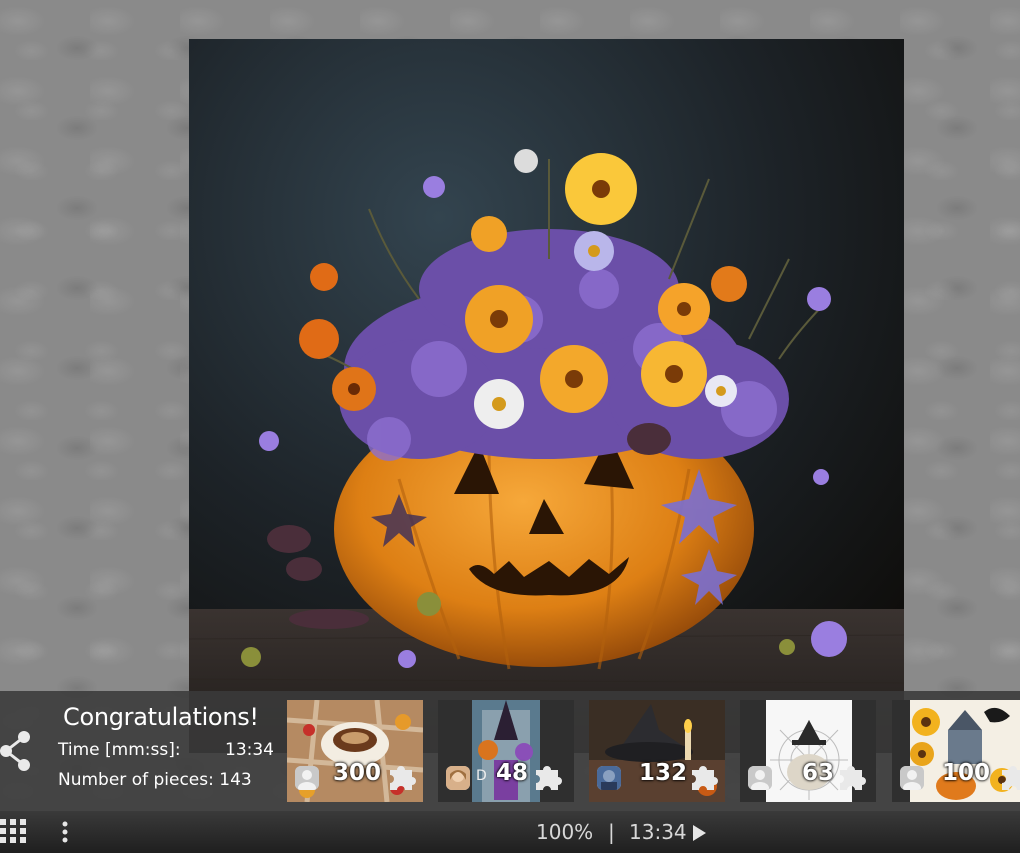 The height and width of the screenshot is (853, 1020). What do you see at coordinates (808, 751) in the screenshot?
I see `suggested-puzzle-4: 63` at bounding box center [808, 751].